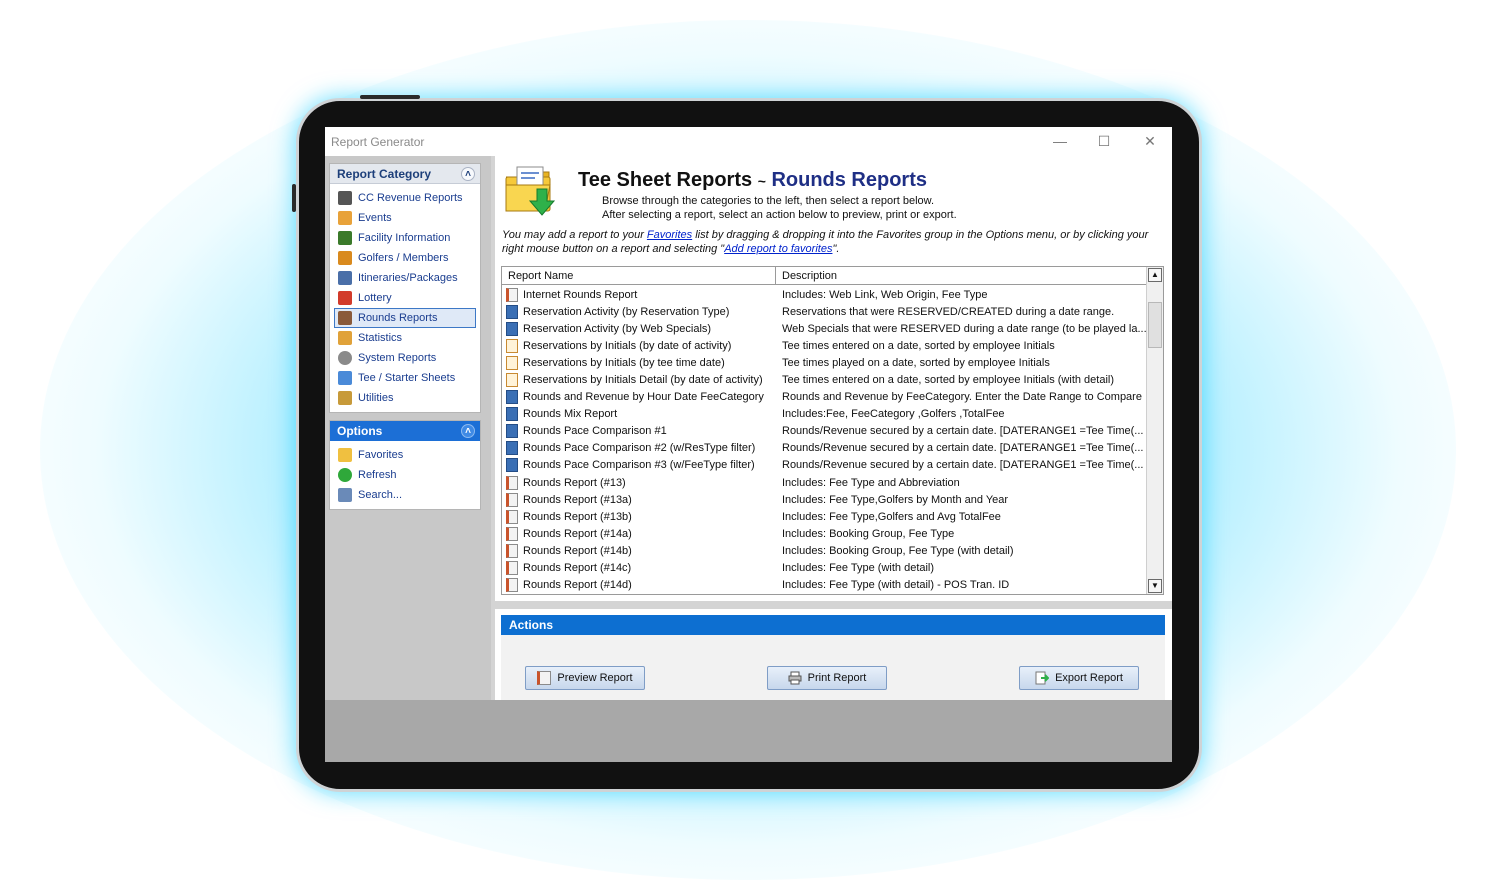 The height and width of the screenshot is (888, 1496). Describe the element at coordinates (345, 495) in the screenshot. I see `search-icon` at that location.